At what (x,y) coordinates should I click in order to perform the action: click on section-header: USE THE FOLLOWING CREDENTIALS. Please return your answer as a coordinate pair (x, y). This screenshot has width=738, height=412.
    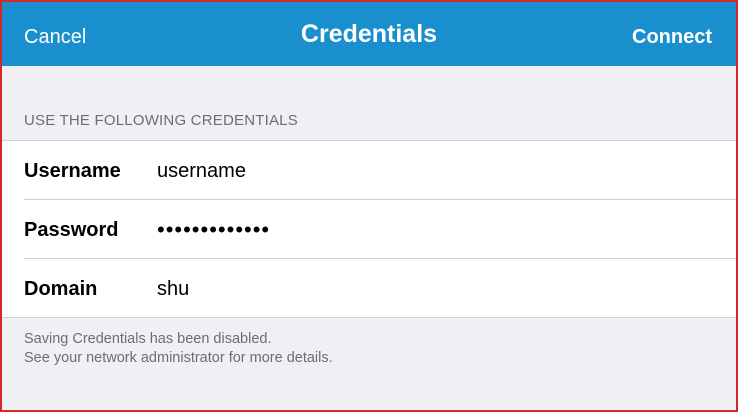
    Looking at the image, I should click on (161, 120).